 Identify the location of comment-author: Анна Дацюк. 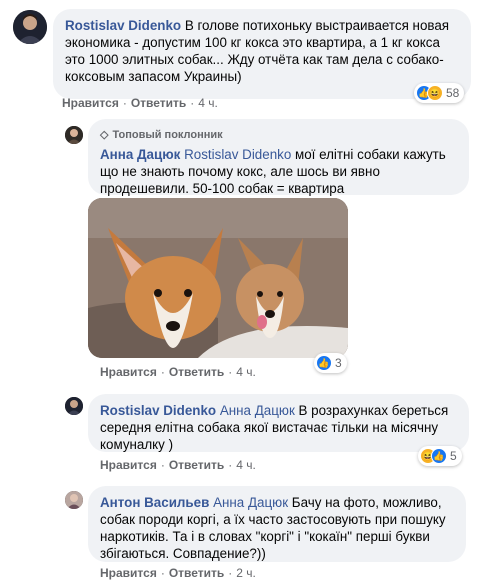
(140, 154).